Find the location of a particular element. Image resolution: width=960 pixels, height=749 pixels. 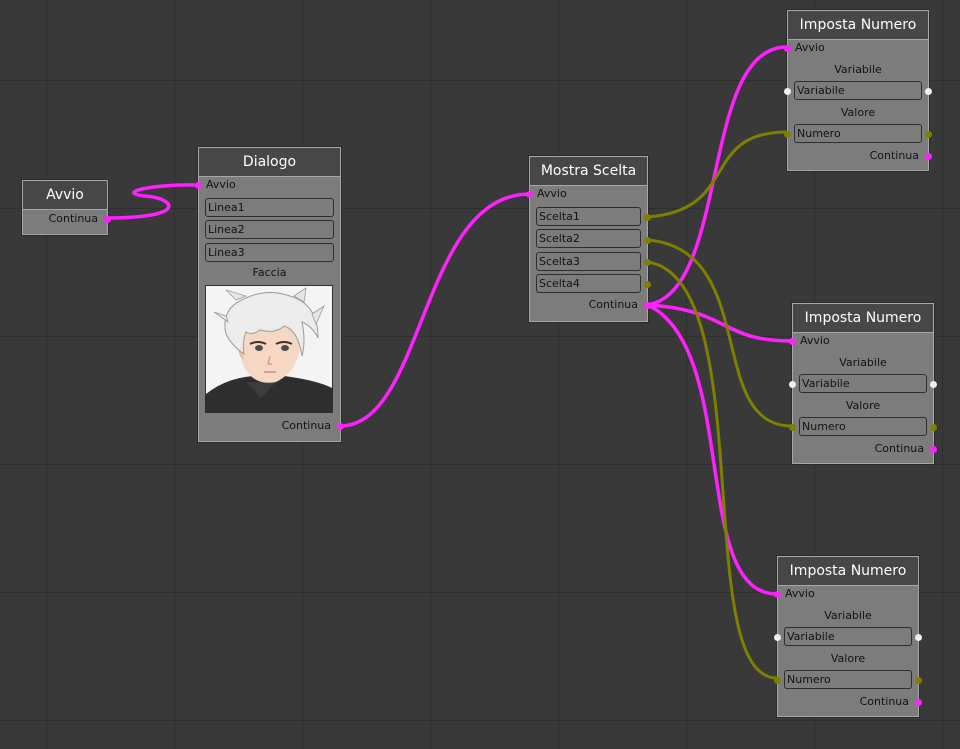

choice-field-4: Scelta4 is located at coordinates (588, 283).